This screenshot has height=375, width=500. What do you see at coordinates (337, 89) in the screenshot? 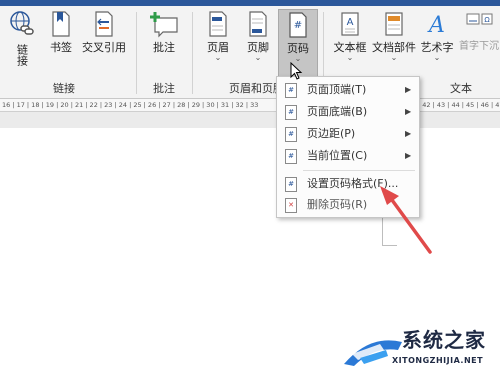
I see `menu-item-label: 页面顶端(T)` at bounding box center [337, 89].